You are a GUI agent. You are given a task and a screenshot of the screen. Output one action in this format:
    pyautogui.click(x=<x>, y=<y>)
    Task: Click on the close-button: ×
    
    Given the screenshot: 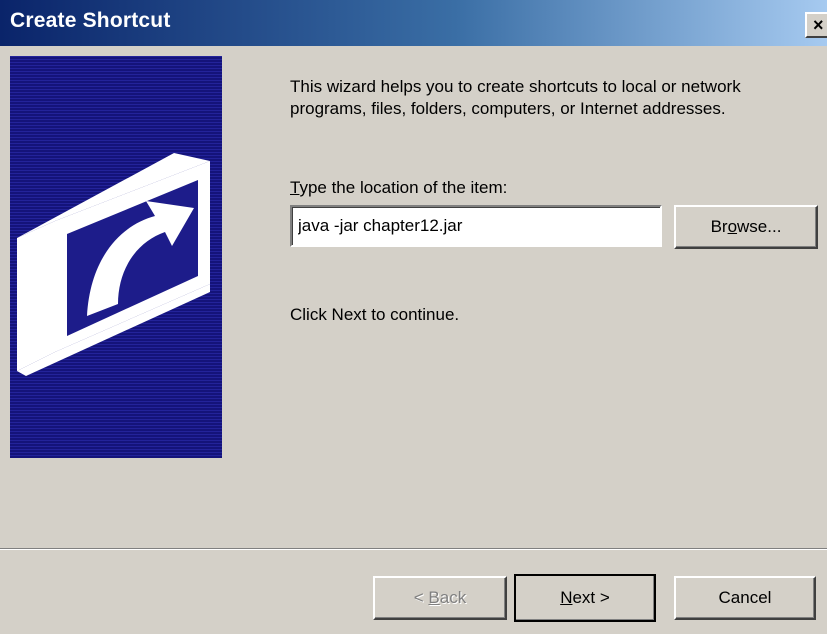 What is the action you would take?
    pyautogui.click(x=816, y=25)
    